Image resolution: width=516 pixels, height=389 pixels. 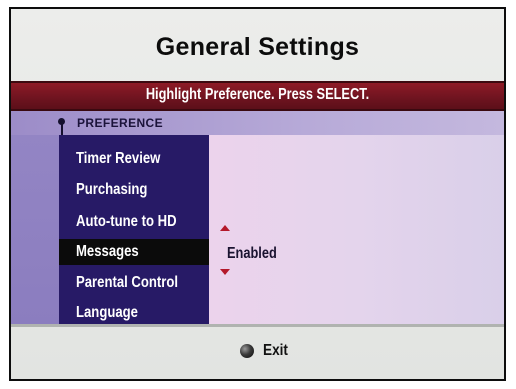 What do you see at coordinates (252, 254) in the screenshot?
I see `setting-value: Enabled` at bounding box center [252, 254].